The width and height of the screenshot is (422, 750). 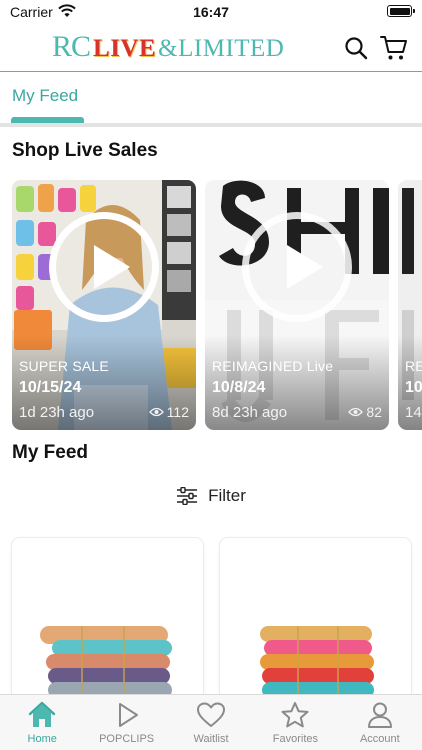 What do you see at coordinates (42, 739) in the screenshot?
I see `nav-home-label: Home` at bounding box center [42, 739].